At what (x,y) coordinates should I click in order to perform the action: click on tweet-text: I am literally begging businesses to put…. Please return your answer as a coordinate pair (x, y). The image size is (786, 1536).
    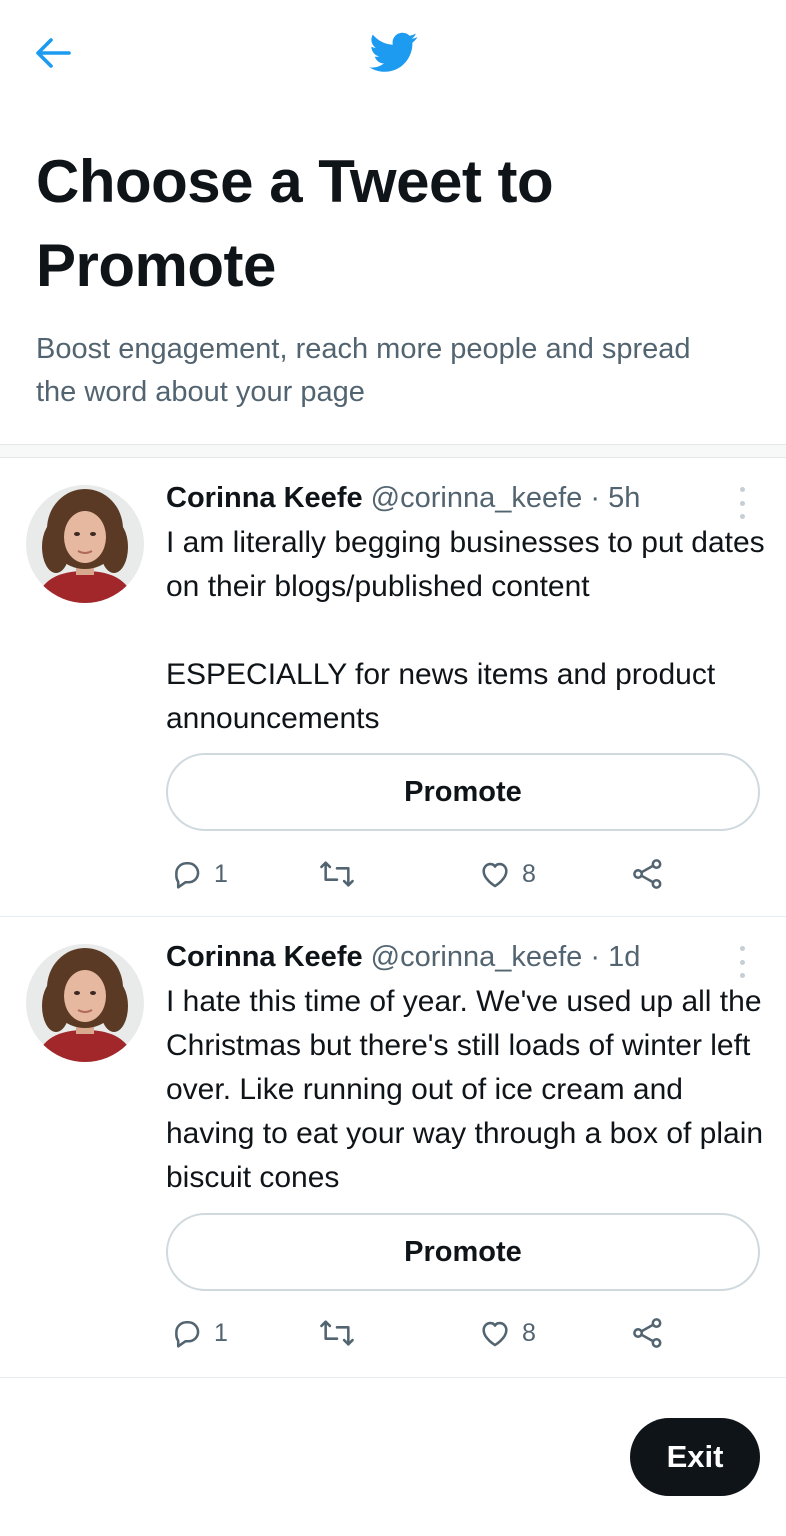
    Looking at the image, I should click on (465, 630).